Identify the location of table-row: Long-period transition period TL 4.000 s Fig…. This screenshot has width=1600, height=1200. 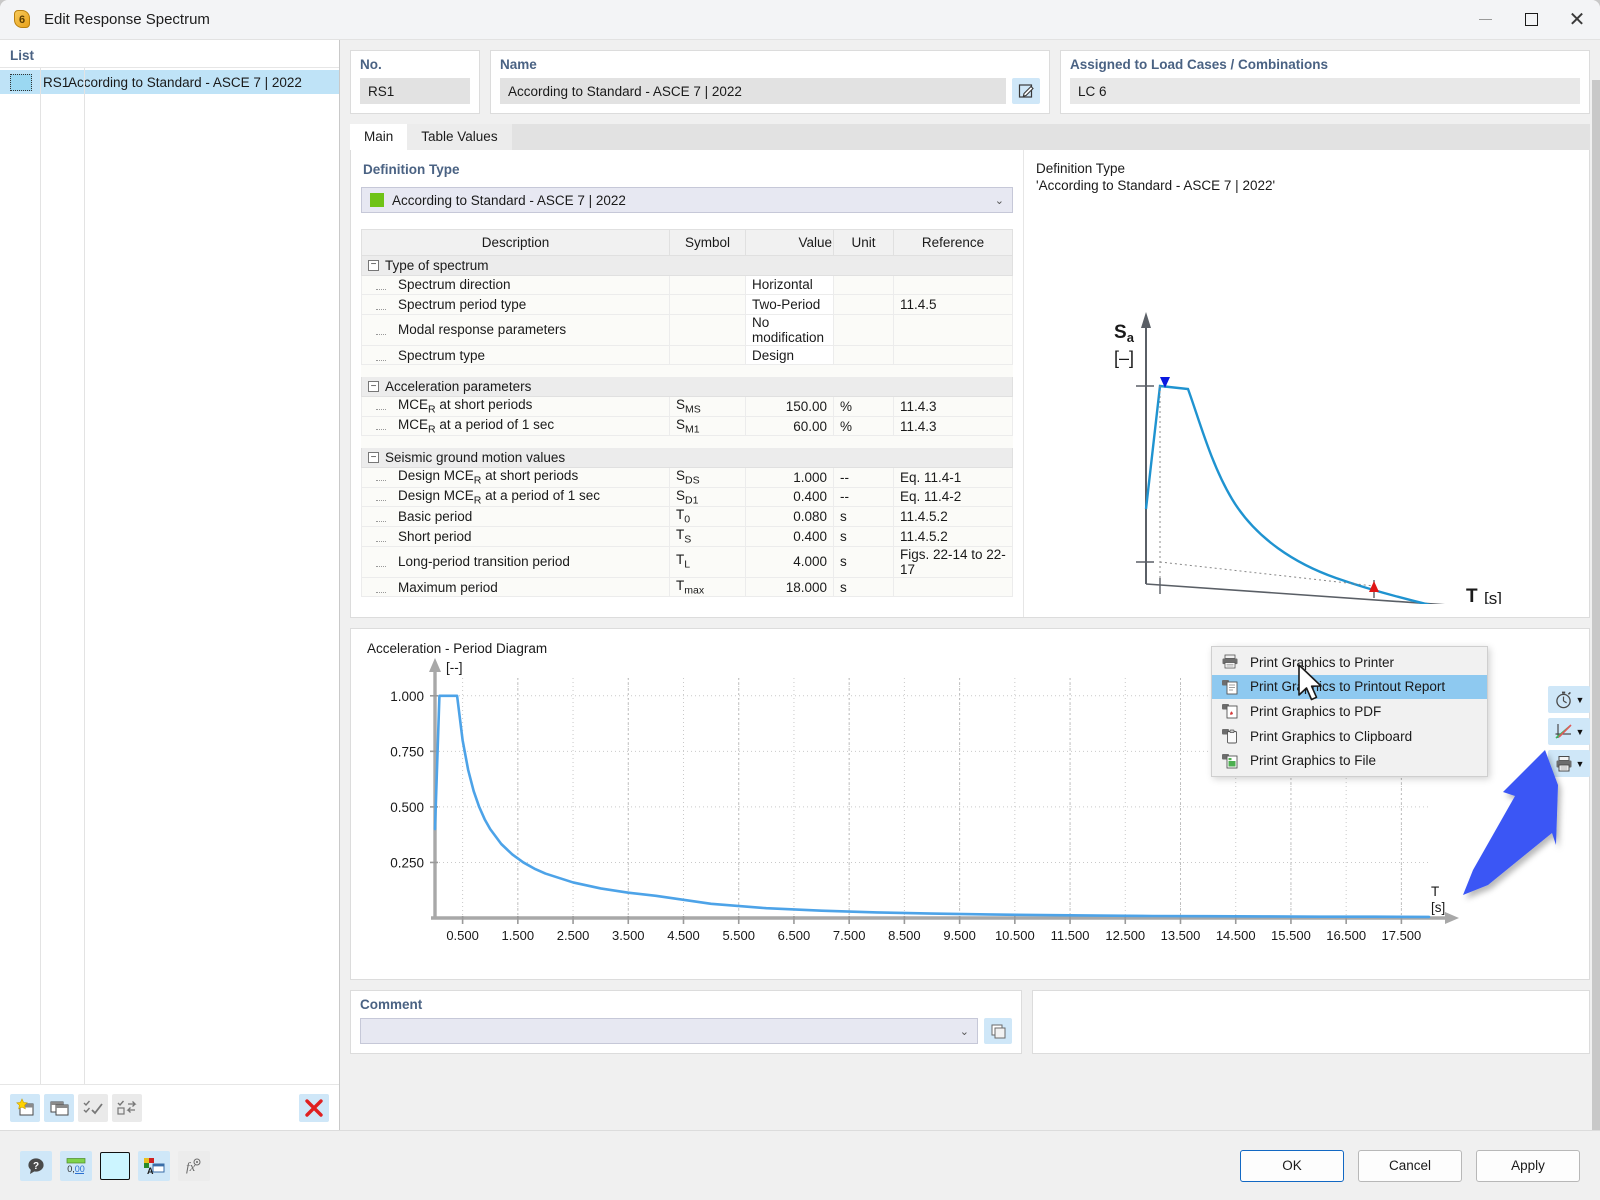
(687, 561).